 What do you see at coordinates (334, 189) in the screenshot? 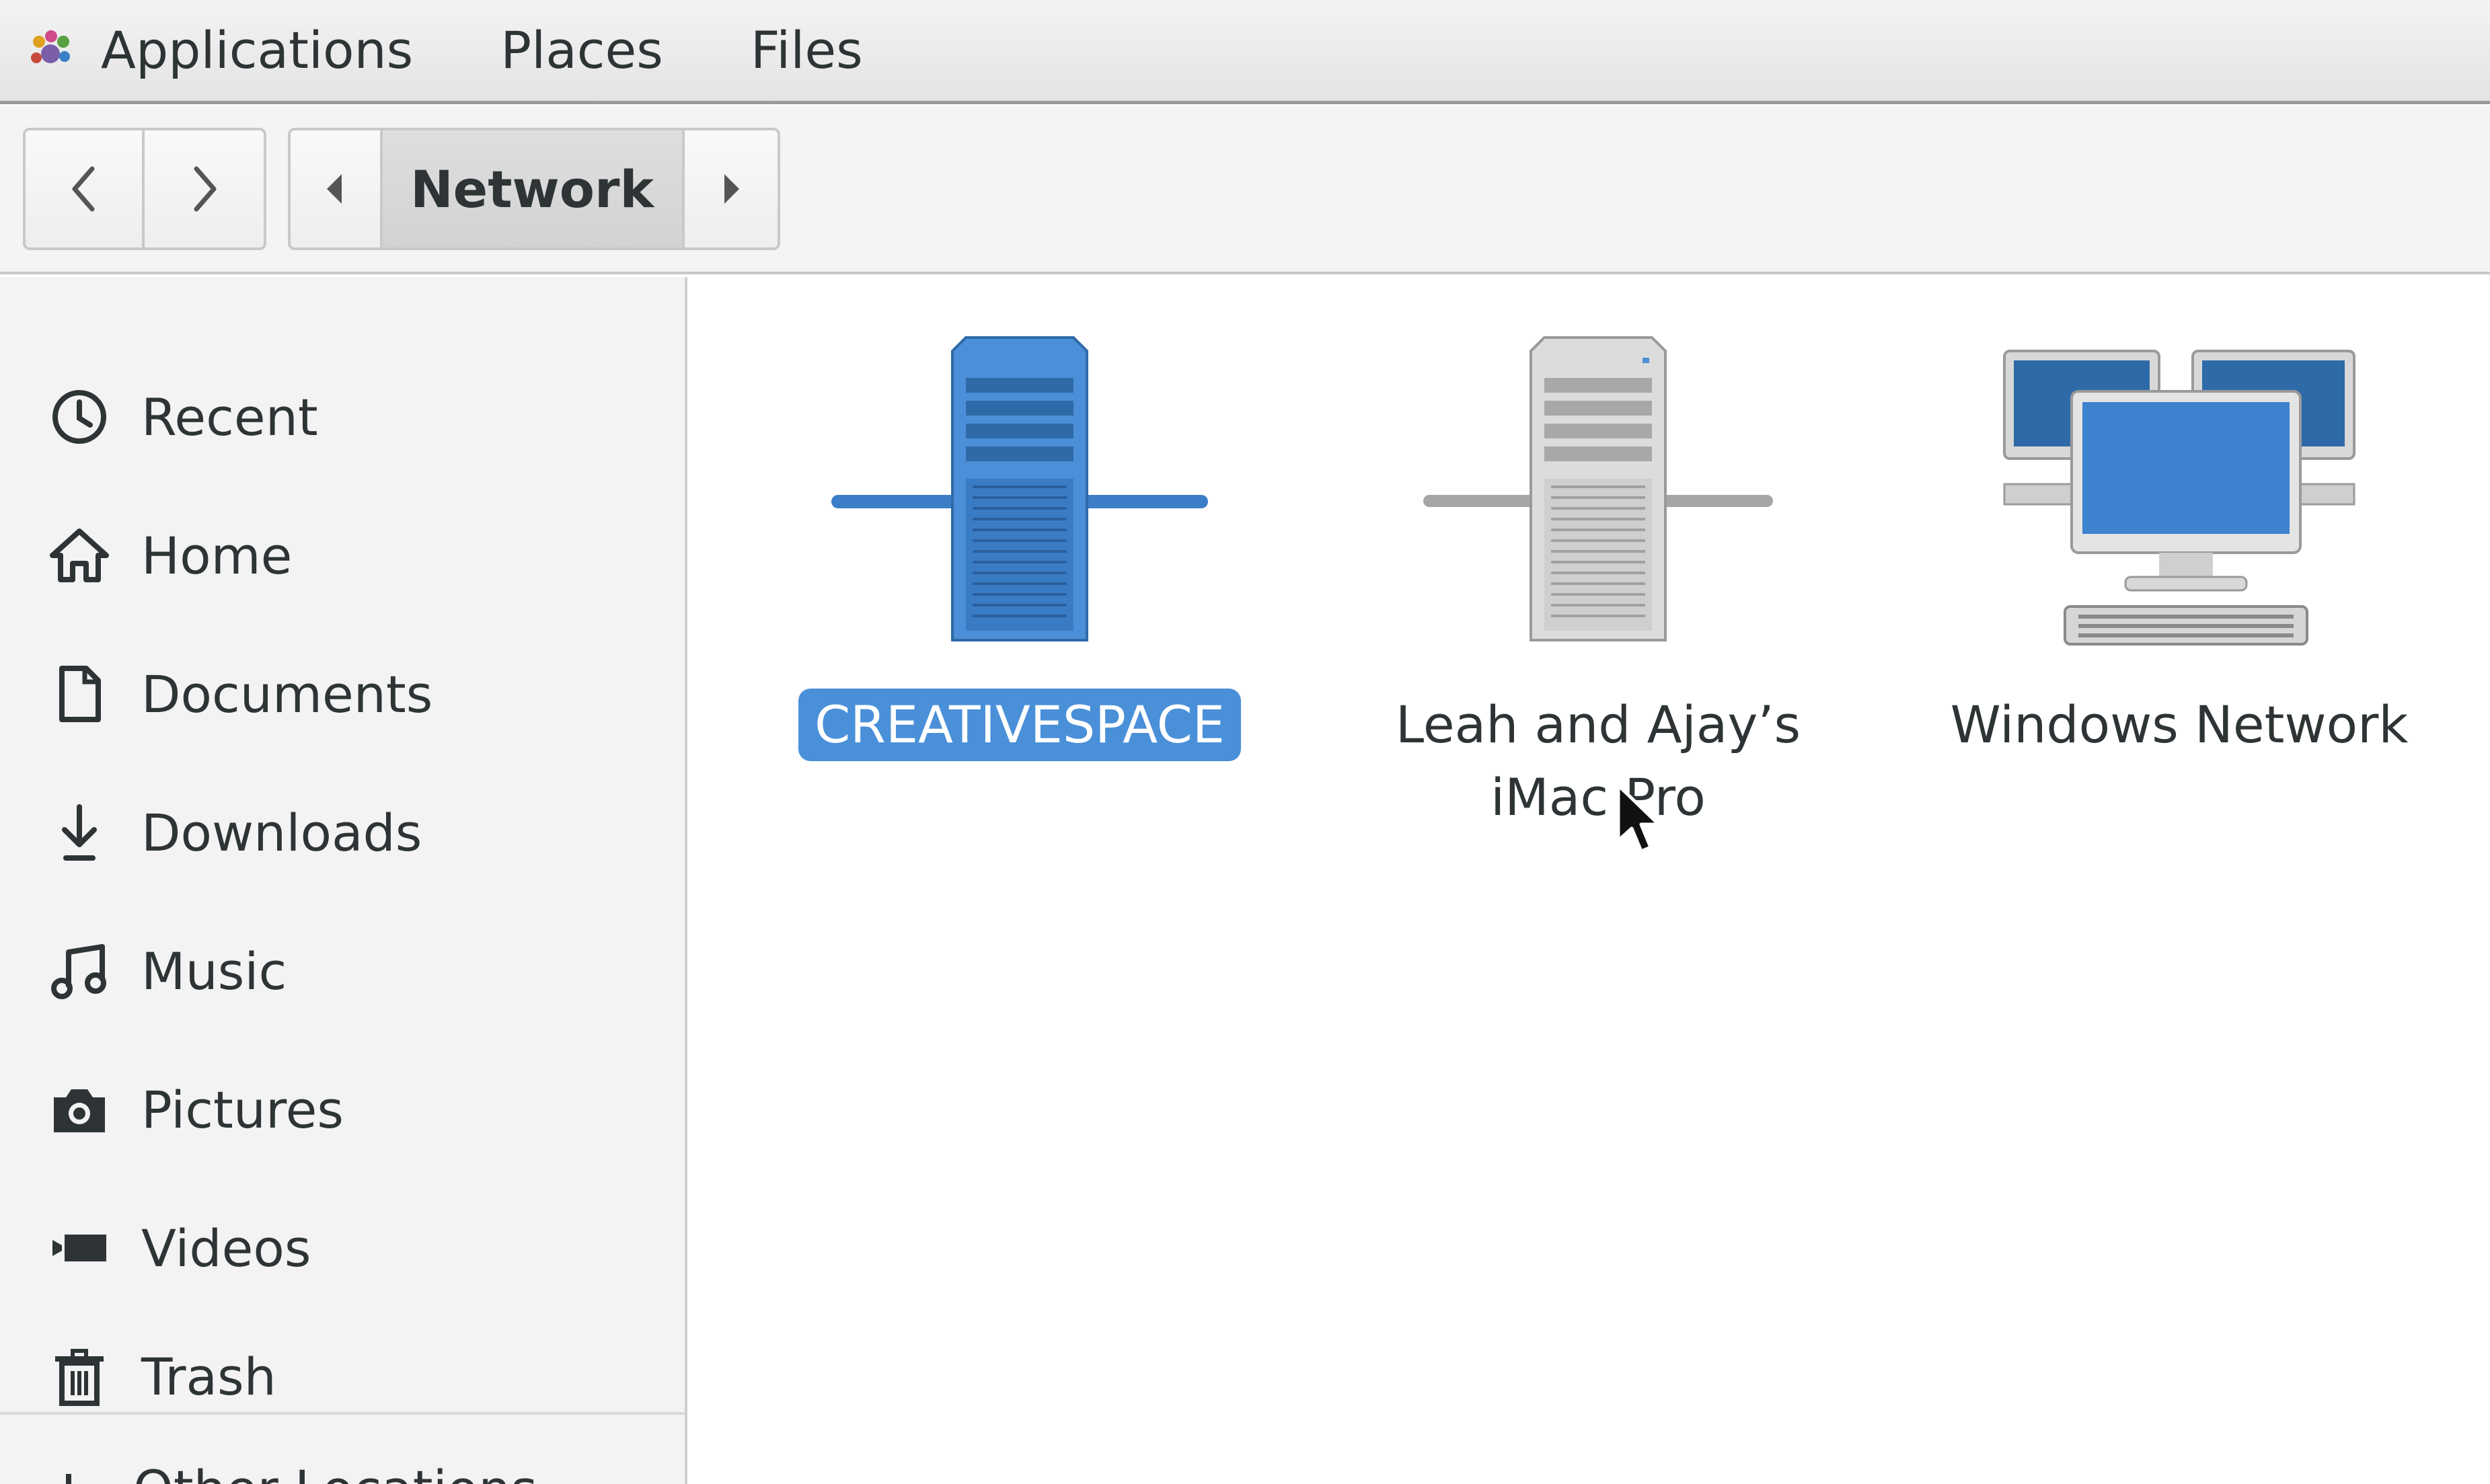
I see `triangle-left-icon` at bounding box center [334, 189].